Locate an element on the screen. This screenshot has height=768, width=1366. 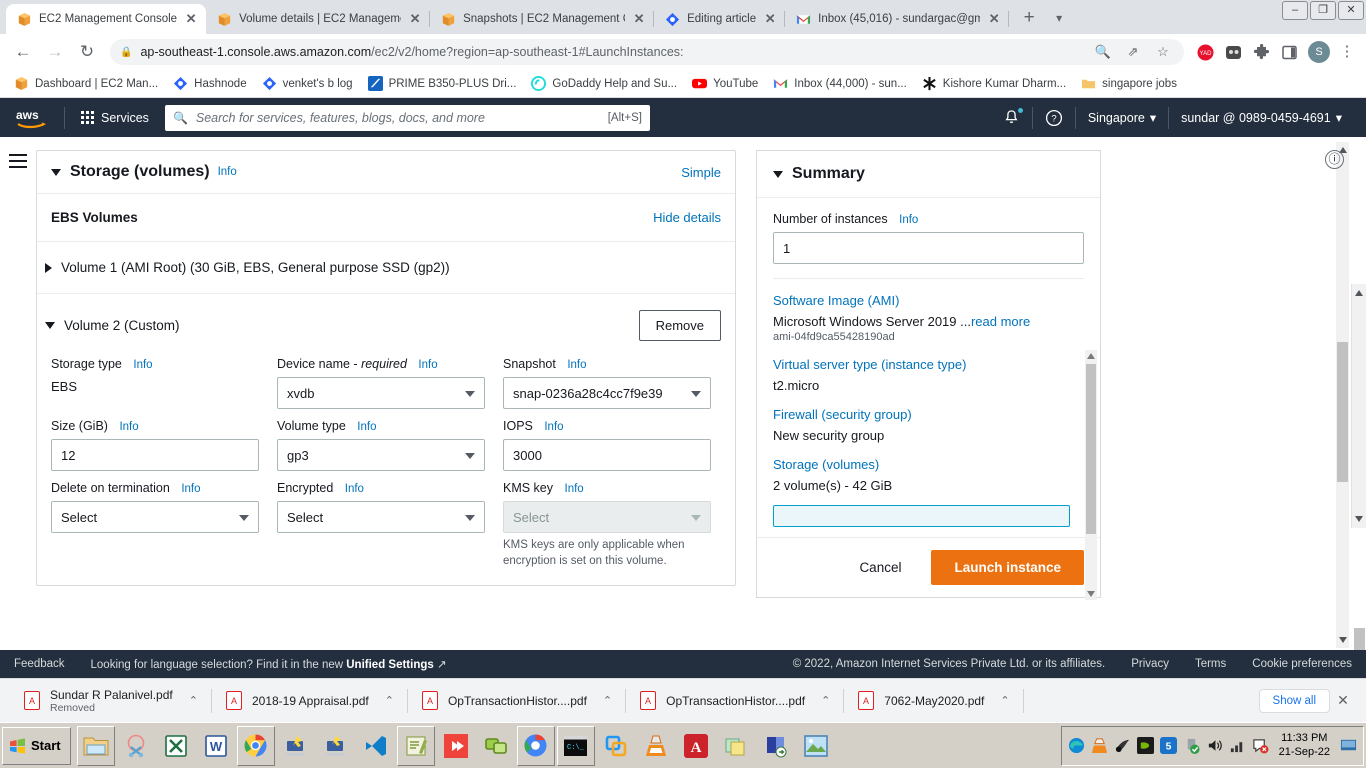
bookmark-star-icon: ☆ is located at coordinates (1163, 52).